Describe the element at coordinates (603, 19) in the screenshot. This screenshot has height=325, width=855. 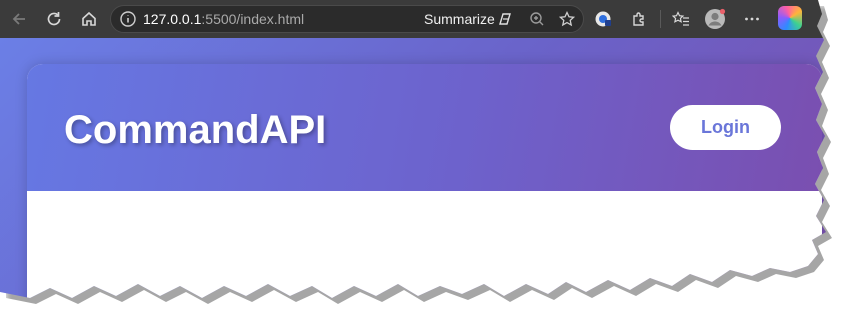
I see `extension-badge-icon` at that location.